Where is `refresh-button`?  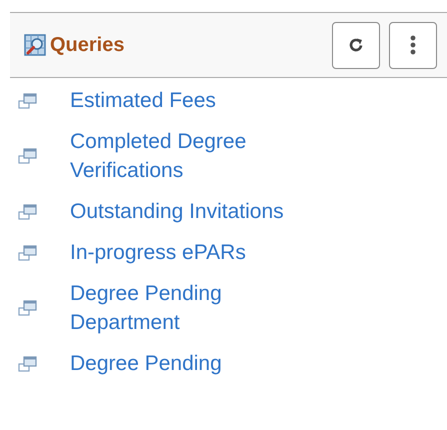 refresh-button is located at coordinates (356, 45).